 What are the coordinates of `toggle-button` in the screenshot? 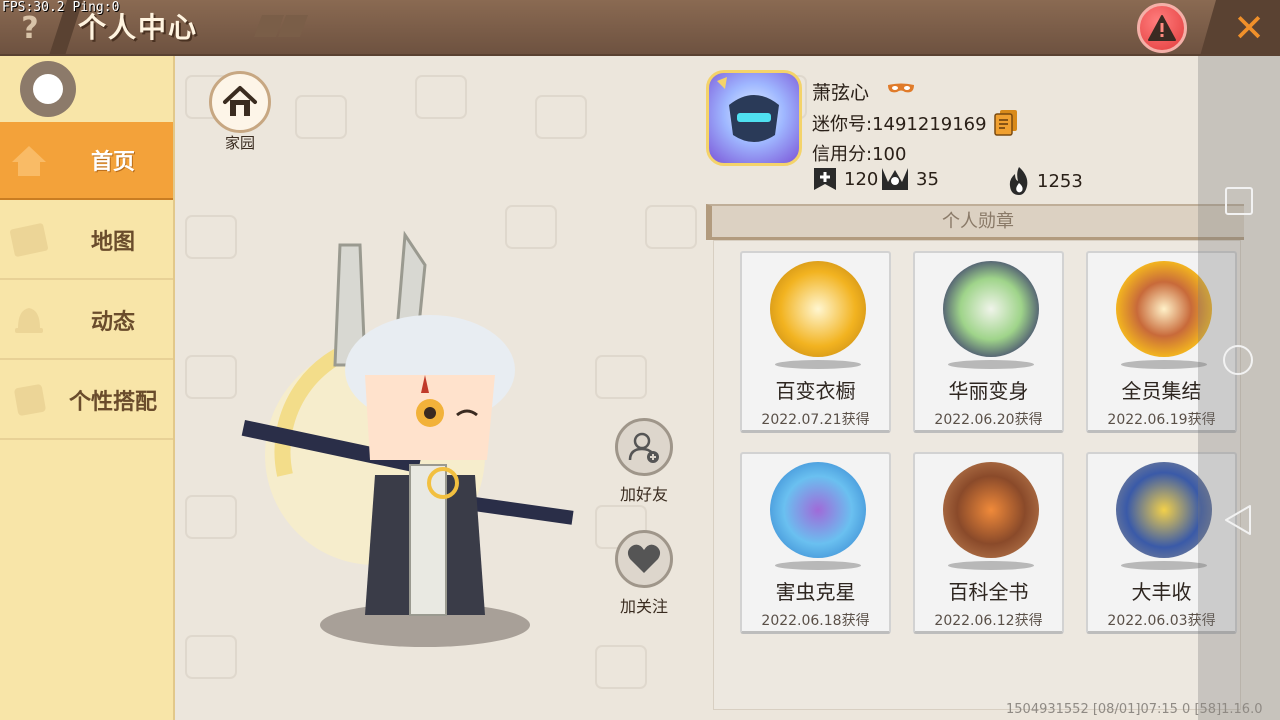 It's located at (48, 89).